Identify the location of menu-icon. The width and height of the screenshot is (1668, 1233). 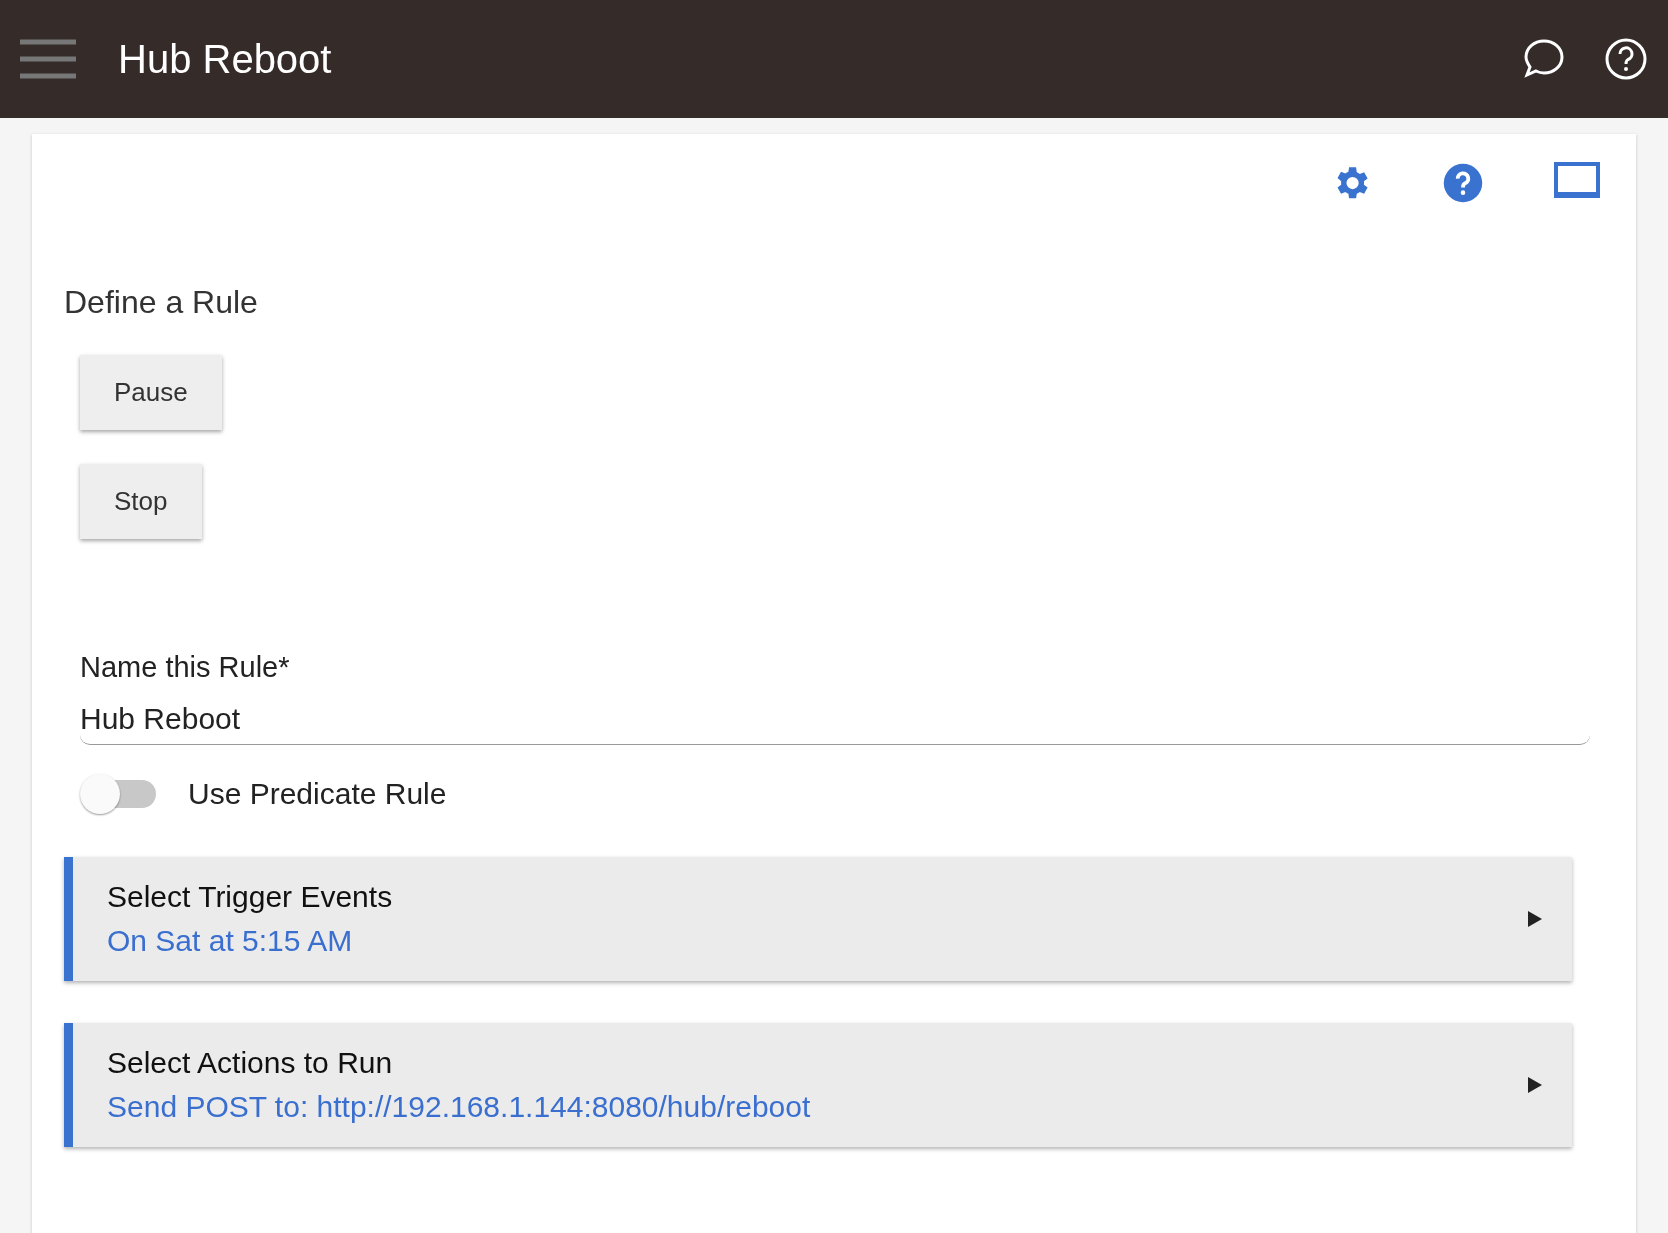
(48, 59).